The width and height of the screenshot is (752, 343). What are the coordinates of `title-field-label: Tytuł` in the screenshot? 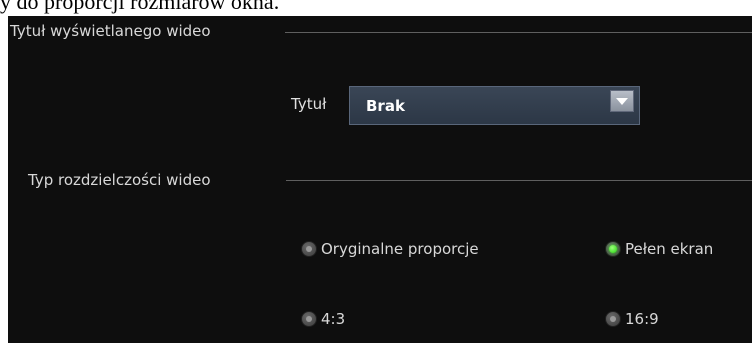 It's located at (309, 104).